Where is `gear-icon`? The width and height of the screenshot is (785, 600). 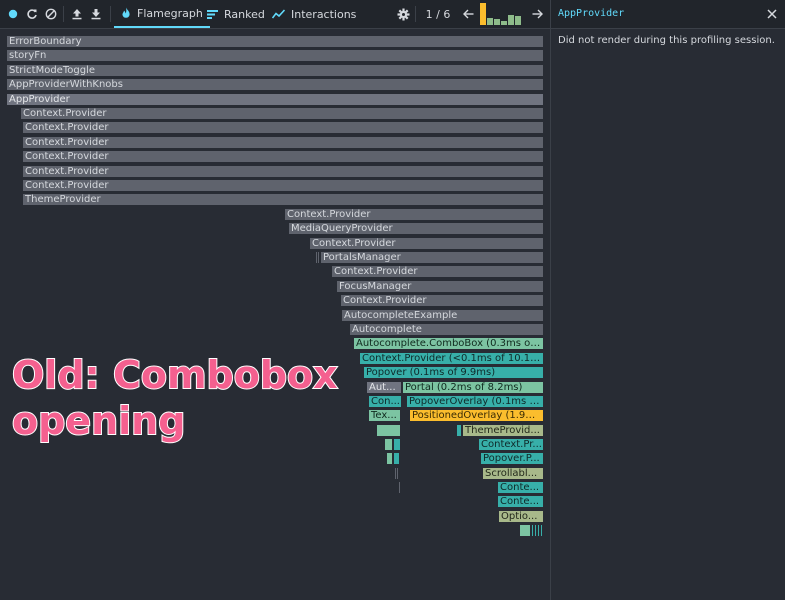 gear-icon is located at coordinates (403, 14).